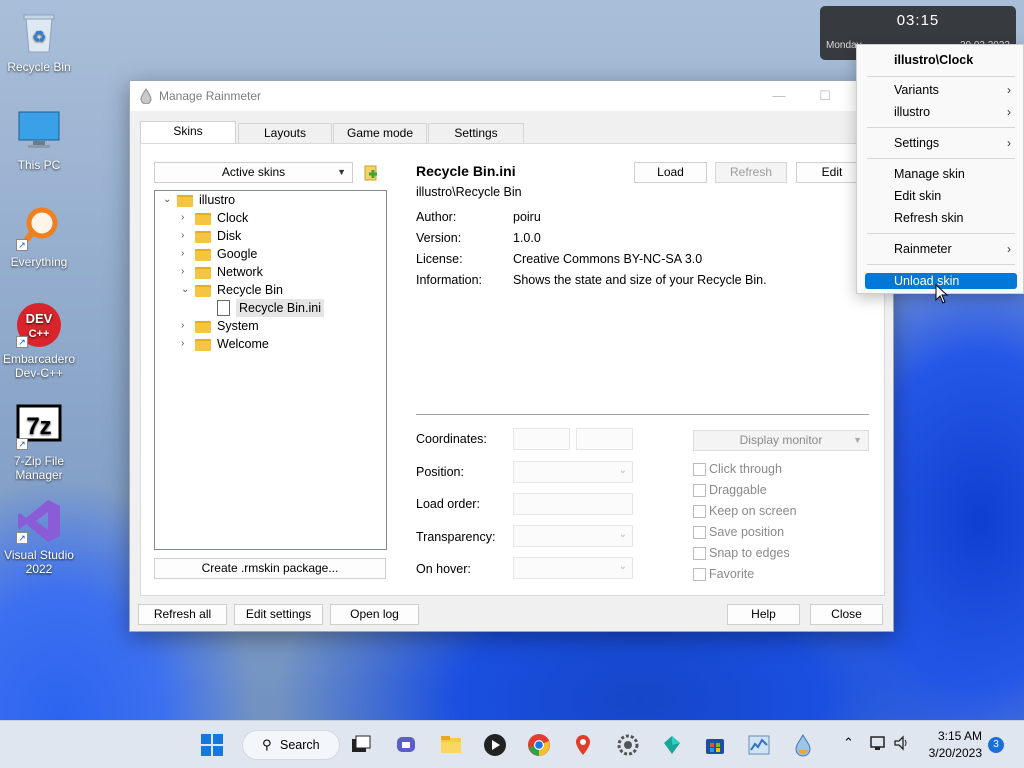  I want to click on coordinate-x-field, so click(541, 439).